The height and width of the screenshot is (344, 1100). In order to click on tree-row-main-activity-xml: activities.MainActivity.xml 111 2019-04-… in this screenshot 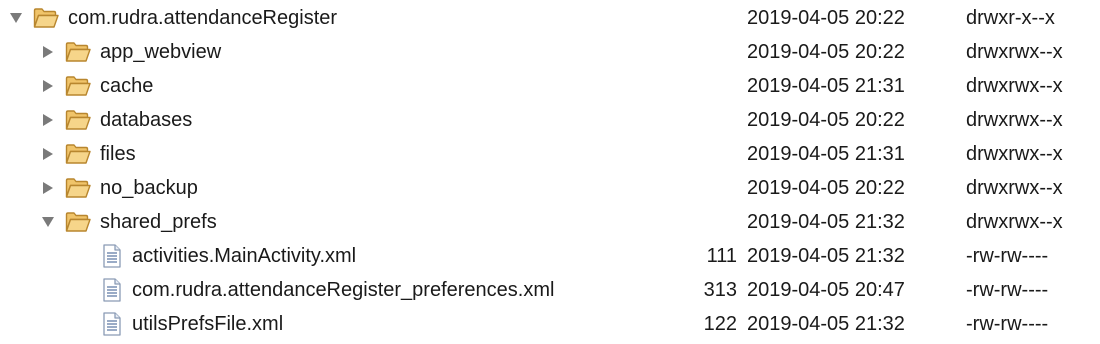, I will do `click(550, 256)`.